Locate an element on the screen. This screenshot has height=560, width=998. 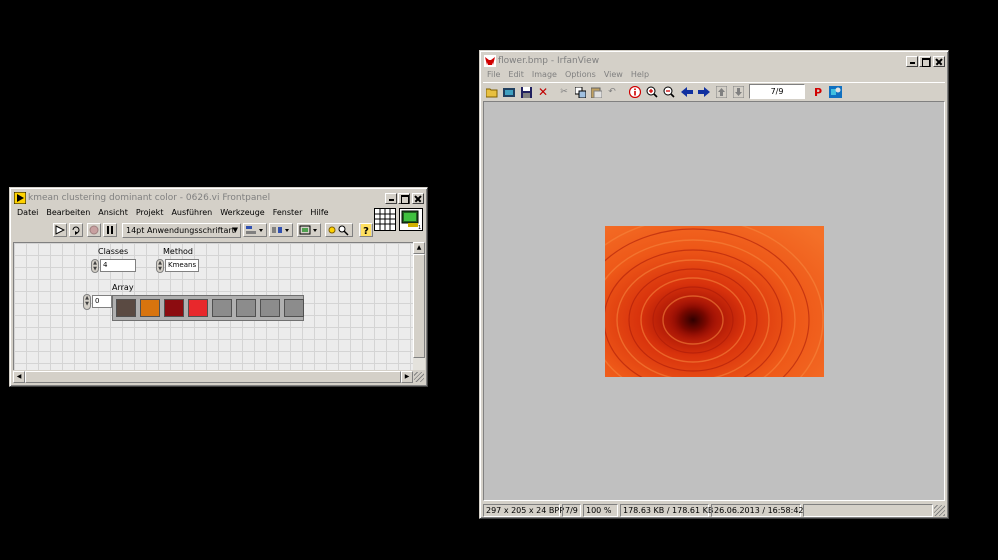
distribute-objects-button is located at coordinates (281, 230).